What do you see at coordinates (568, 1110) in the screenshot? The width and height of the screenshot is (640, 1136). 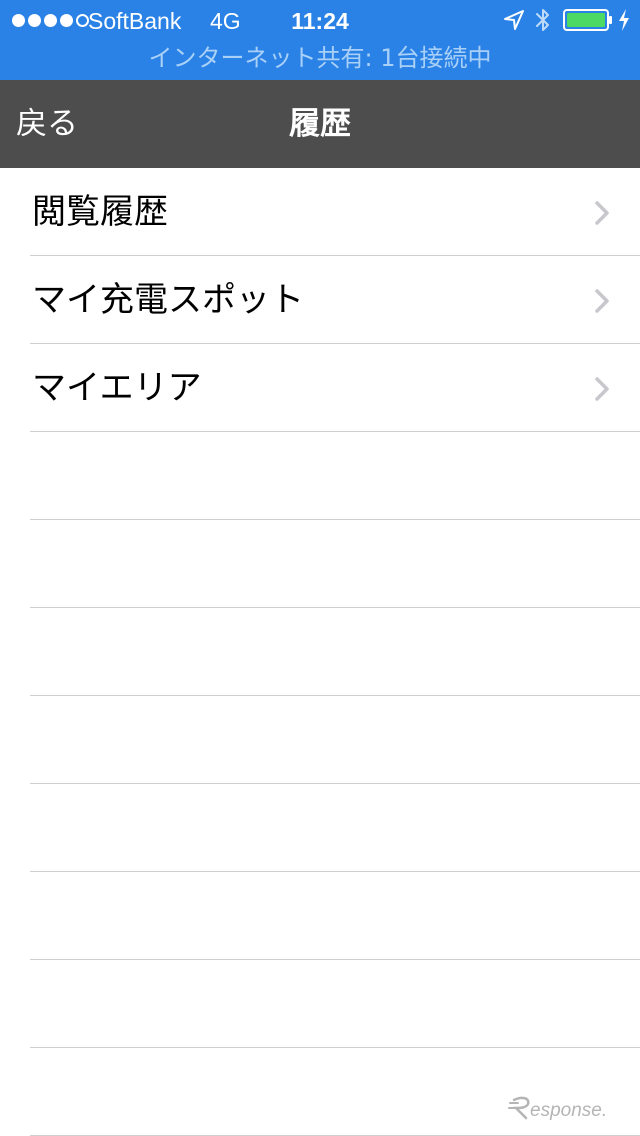 I see `svg-text: esponse.` at bounding box center [568, 1110].